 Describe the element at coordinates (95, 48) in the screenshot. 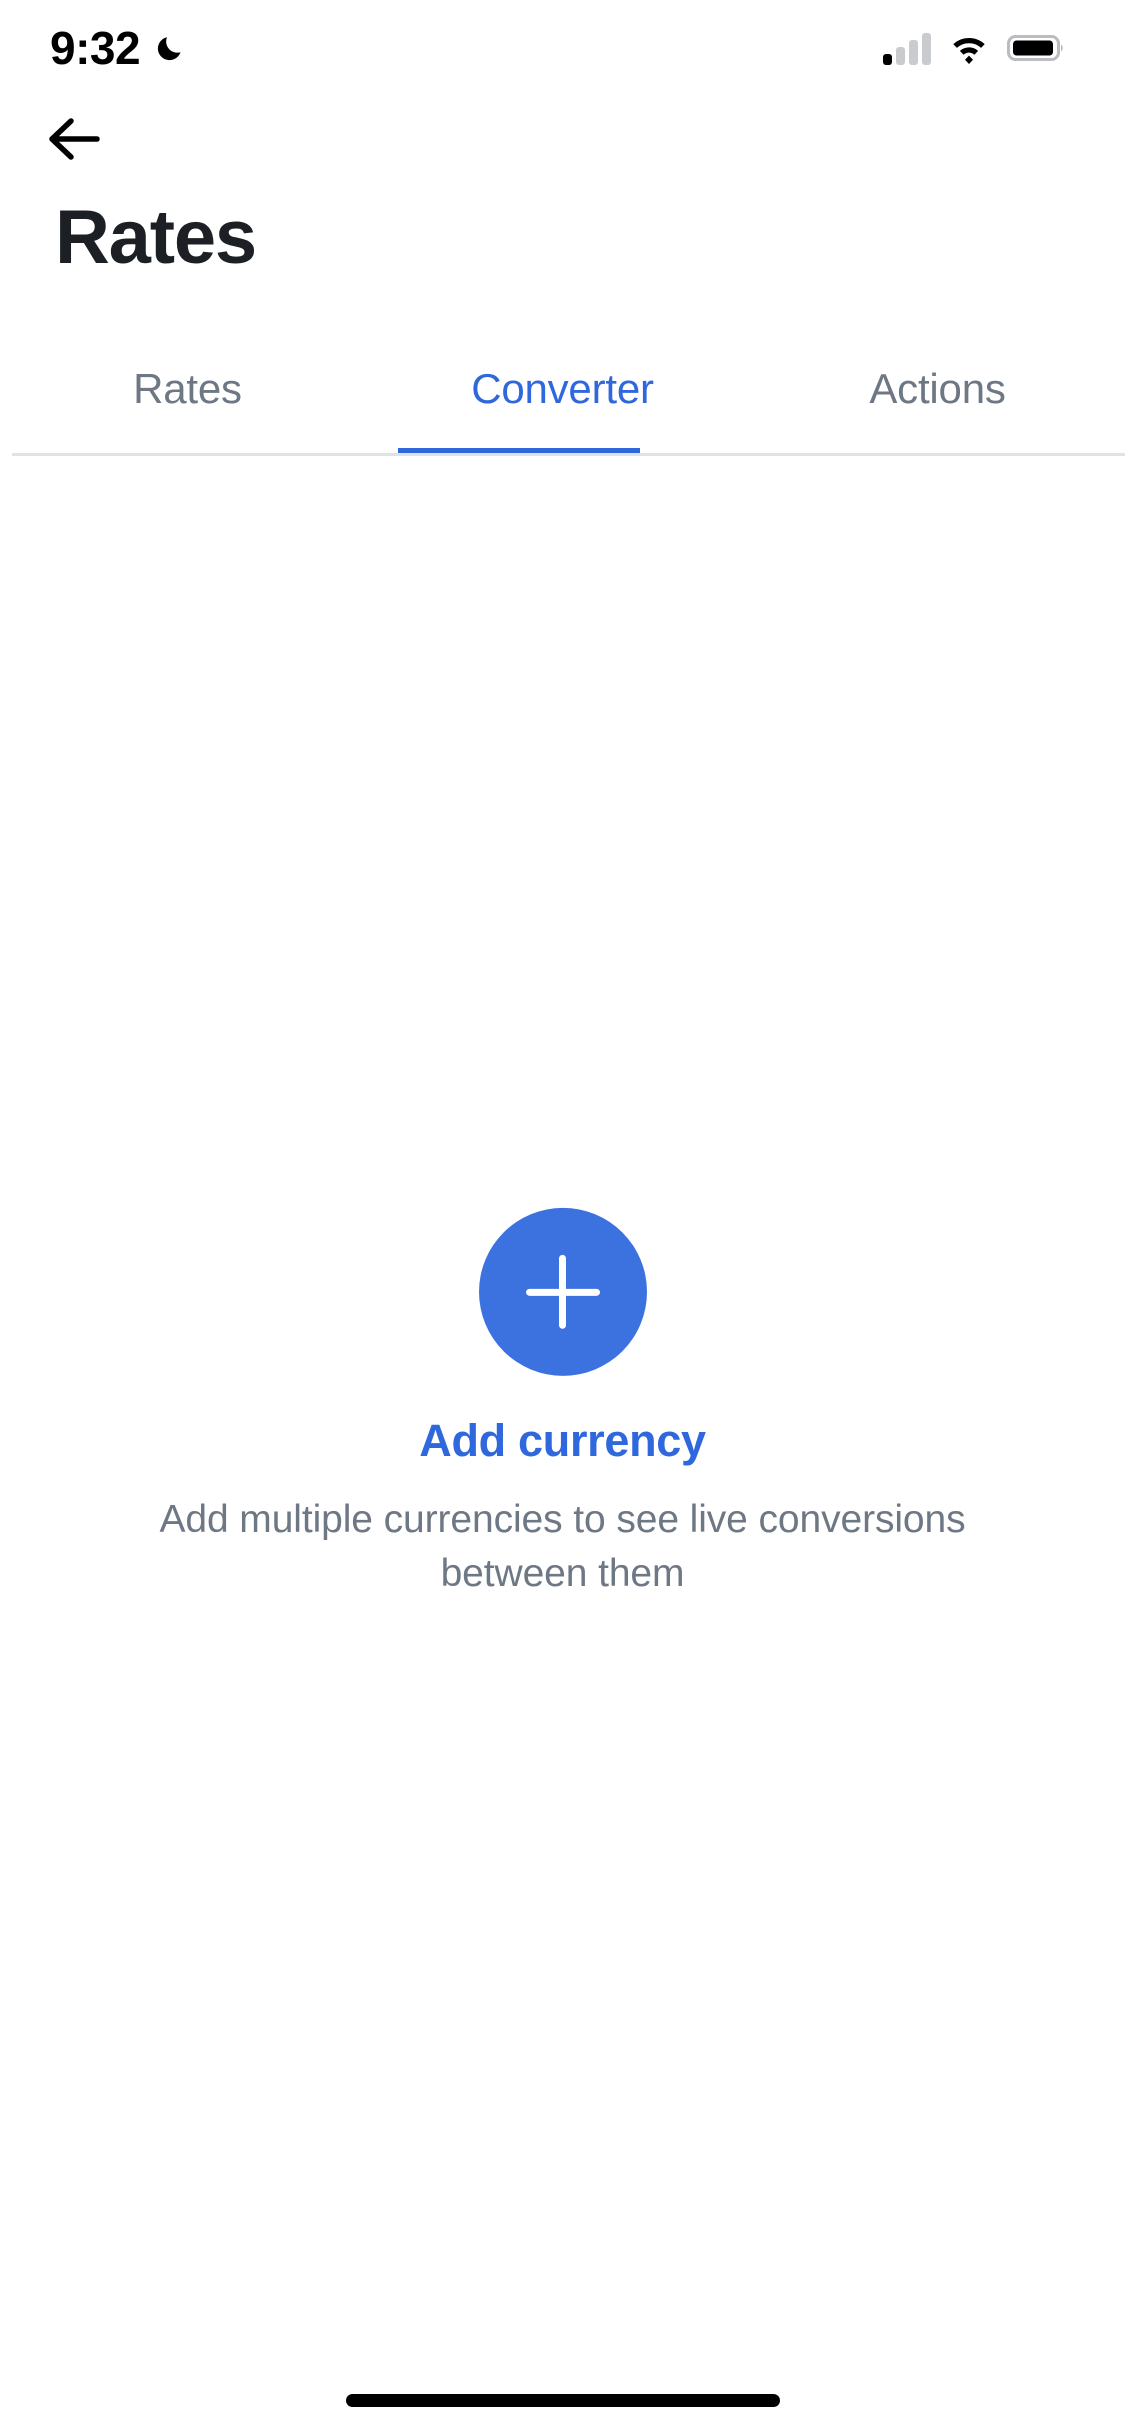

I see `status-bar-clock: 9:32` at that location.